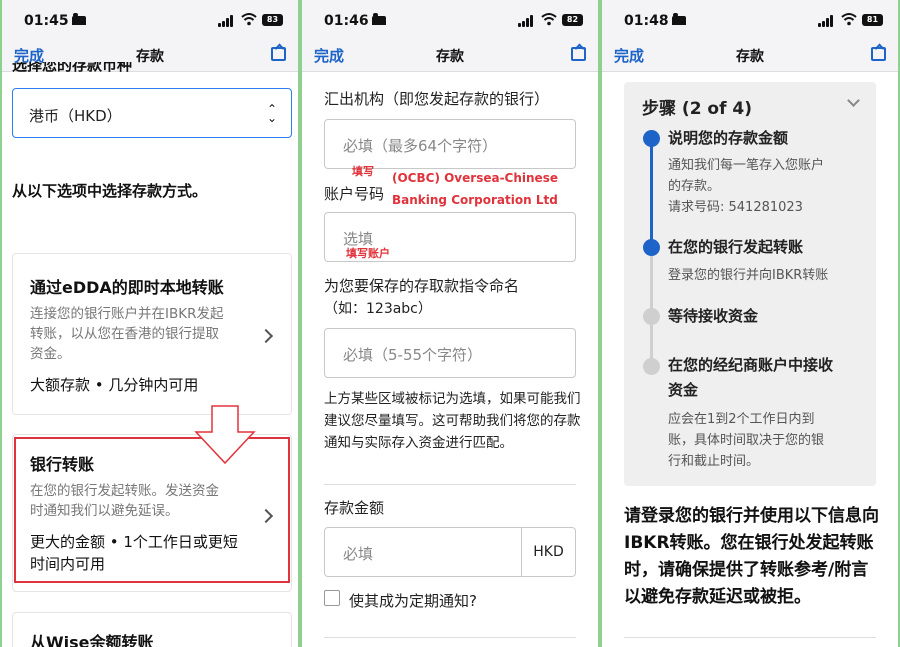  Describe the element at coordinates (422, 286) in the screenshot. I see `instruction-name-label: 为您要保存的存取款指令命名` at that location.